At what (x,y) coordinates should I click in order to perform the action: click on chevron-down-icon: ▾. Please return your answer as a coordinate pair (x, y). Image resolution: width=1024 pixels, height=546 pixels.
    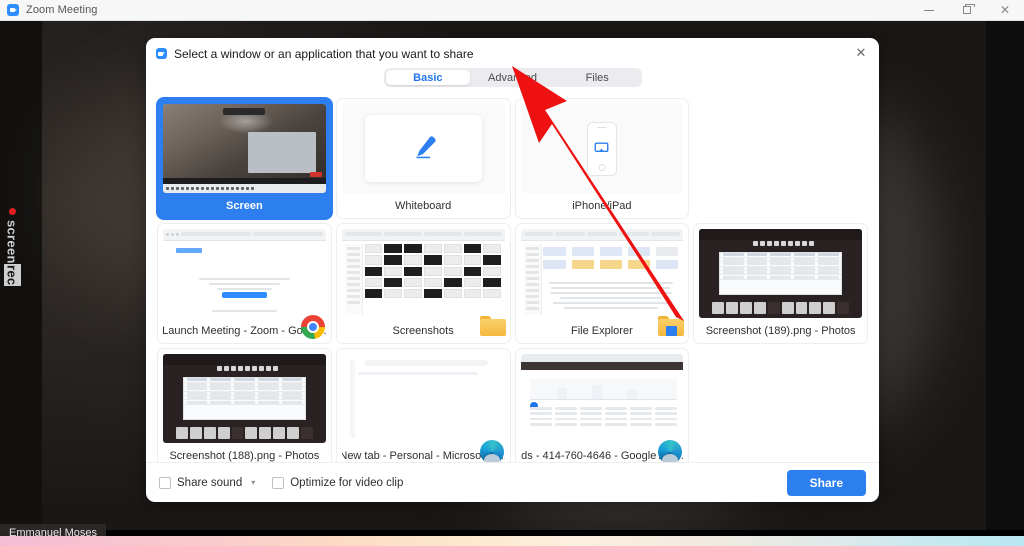
    Looking at the image, I should click on (253, 482).